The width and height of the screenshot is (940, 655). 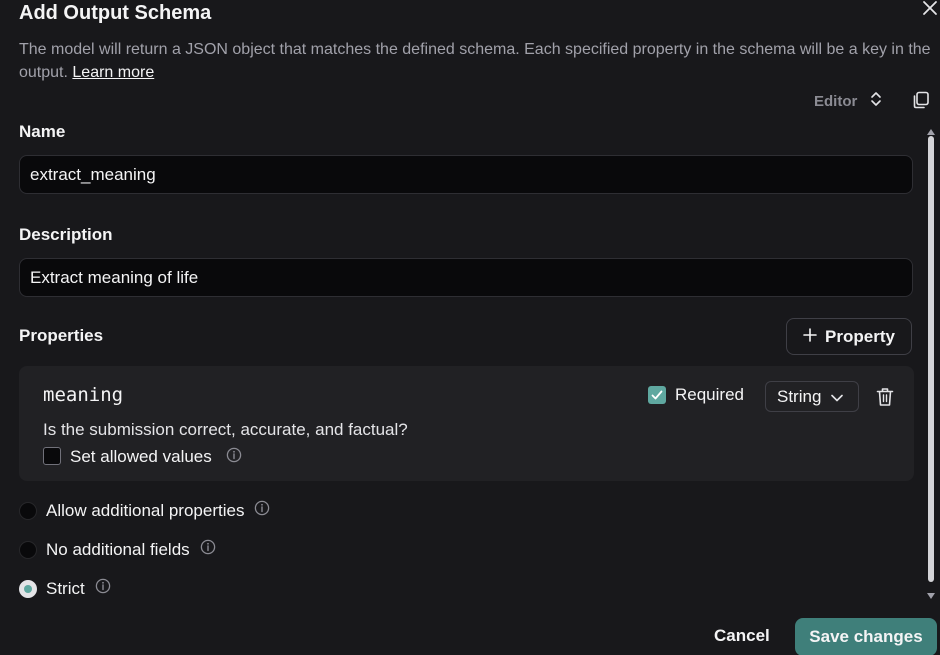 I want to click on option-label: No additional fields, so click(x=118, y=550).